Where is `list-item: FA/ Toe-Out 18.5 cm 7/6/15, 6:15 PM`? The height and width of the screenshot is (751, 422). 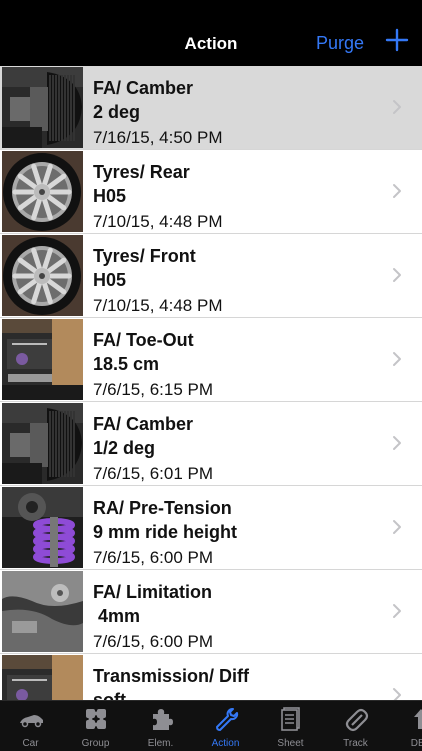
list-item: FA/ Toe-Out 18.5 cm 7/6/15, 6:15 PM is located at coordinates (211, 360).